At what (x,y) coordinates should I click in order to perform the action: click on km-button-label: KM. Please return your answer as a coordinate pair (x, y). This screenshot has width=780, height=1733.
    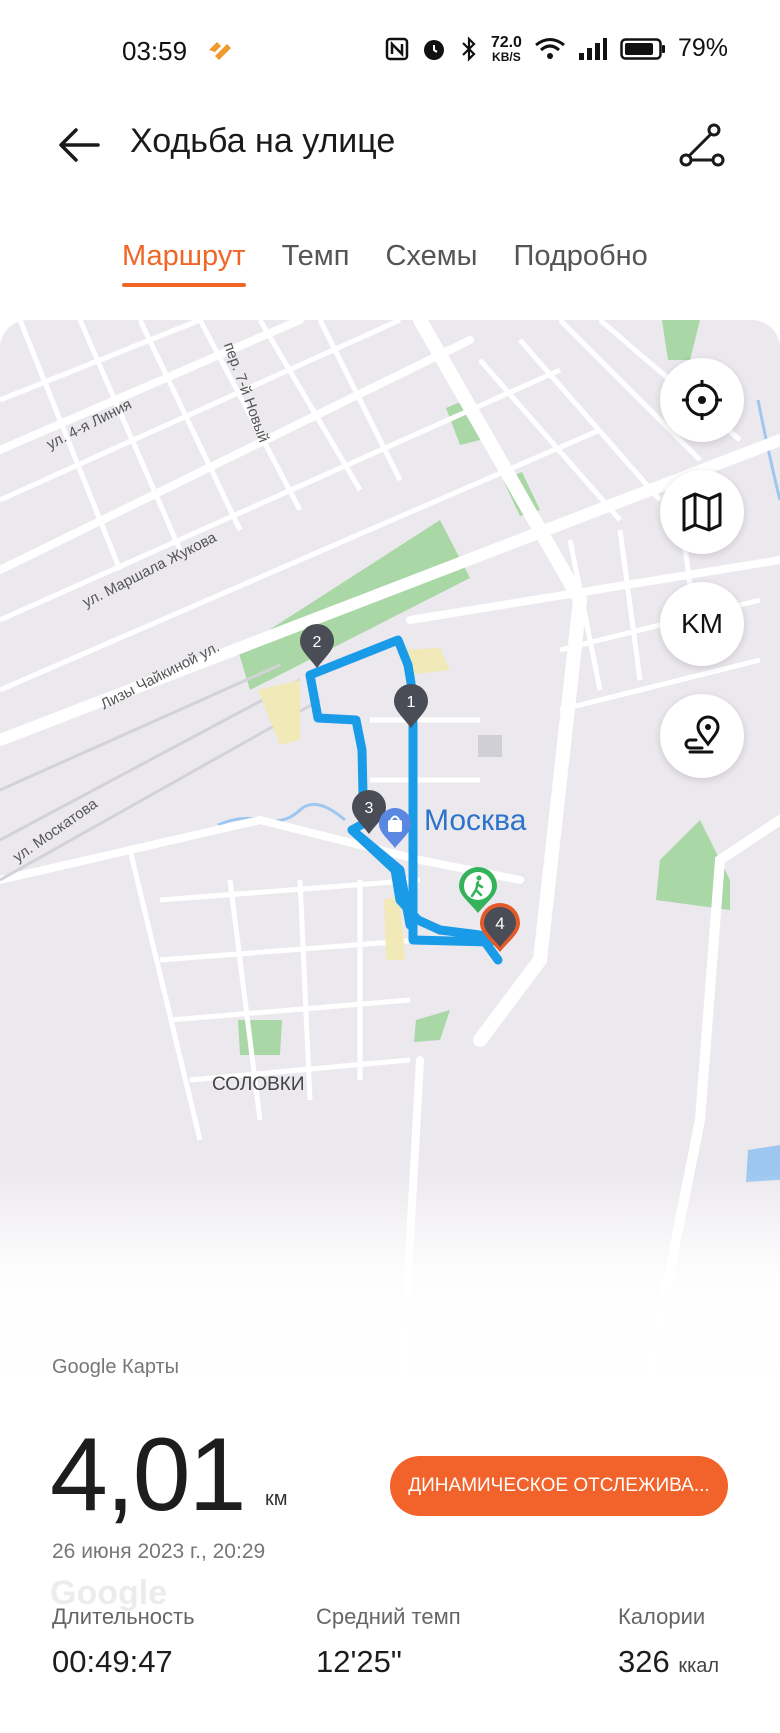
    Looking at the image, I should click on (702, 623).